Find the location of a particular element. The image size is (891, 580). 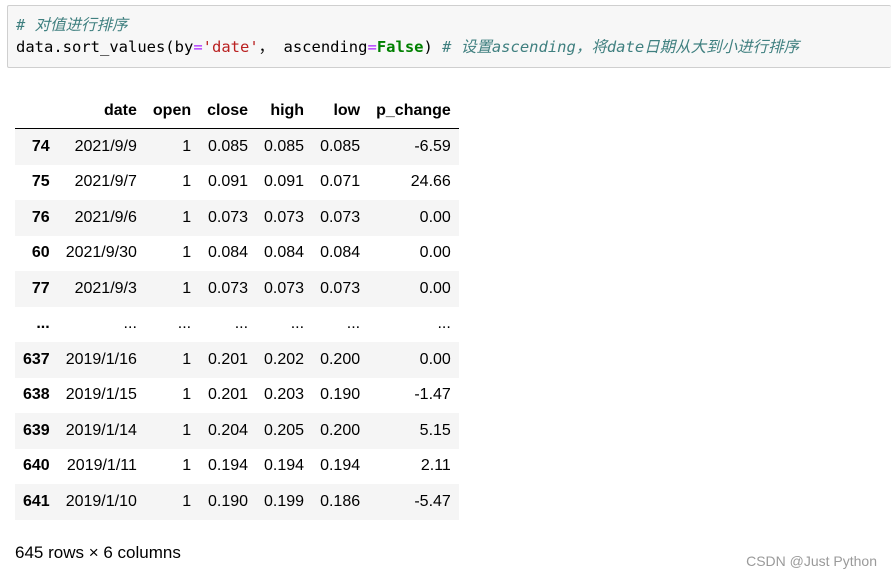

table-row: 74 2021/9/9 1 0.085 0.085 0.085 -6.59 is located at coordinates (237, 146).